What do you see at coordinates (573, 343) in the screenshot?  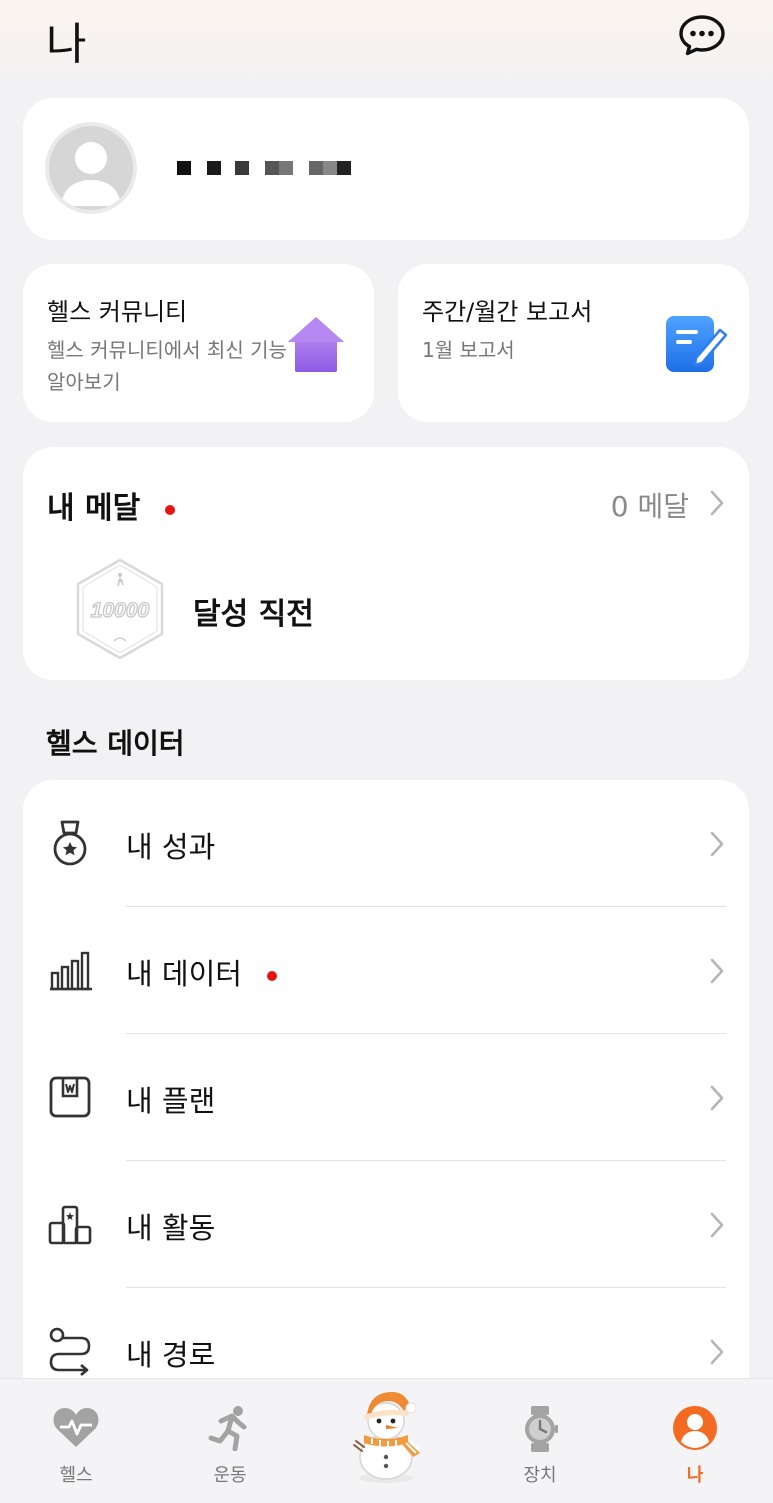 I see `weekly-monthly-report-card: 주간/월간 보고서 1월 보고서` at bounding box center [573, 343].